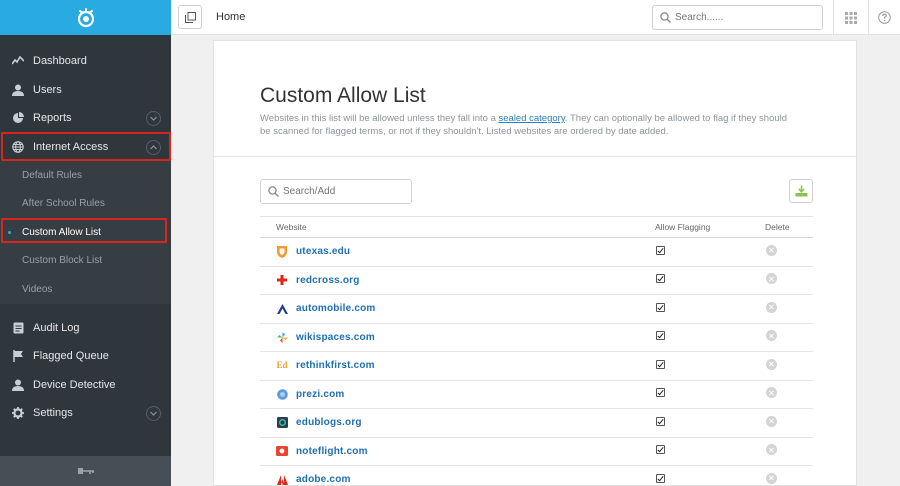  What do you see at coordinates (282, 280) in the screenshot?
I see `red-cross-favicon-icon` at bounding box center [282, 280].